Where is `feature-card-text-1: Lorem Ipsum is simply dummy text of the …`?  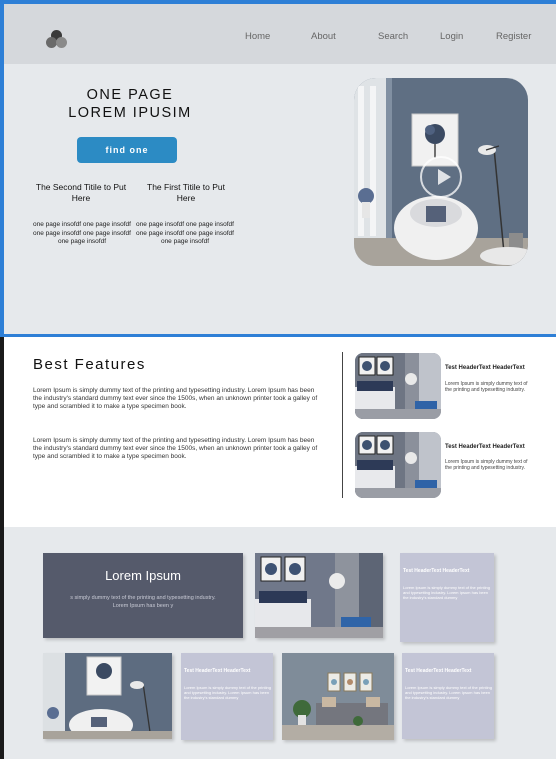
feature-card-text-1: Lorem Ipsum is simply dummy text of the … is located at coordinates (486, 387).